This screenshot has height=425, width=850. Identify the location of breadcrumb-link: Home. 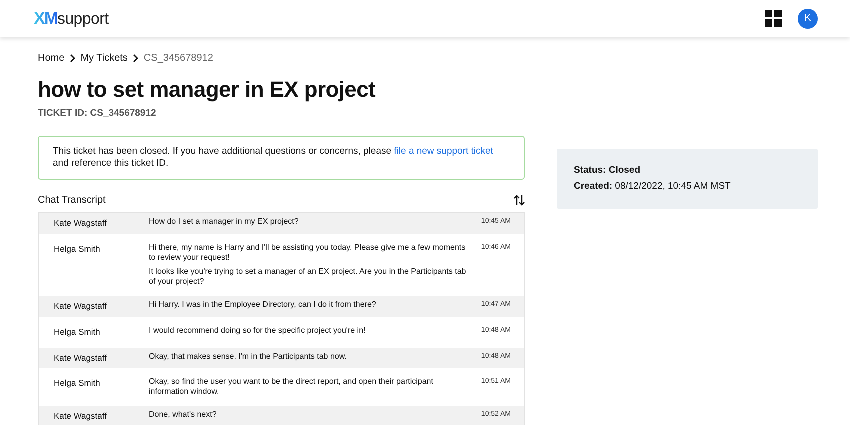
(51, 58).